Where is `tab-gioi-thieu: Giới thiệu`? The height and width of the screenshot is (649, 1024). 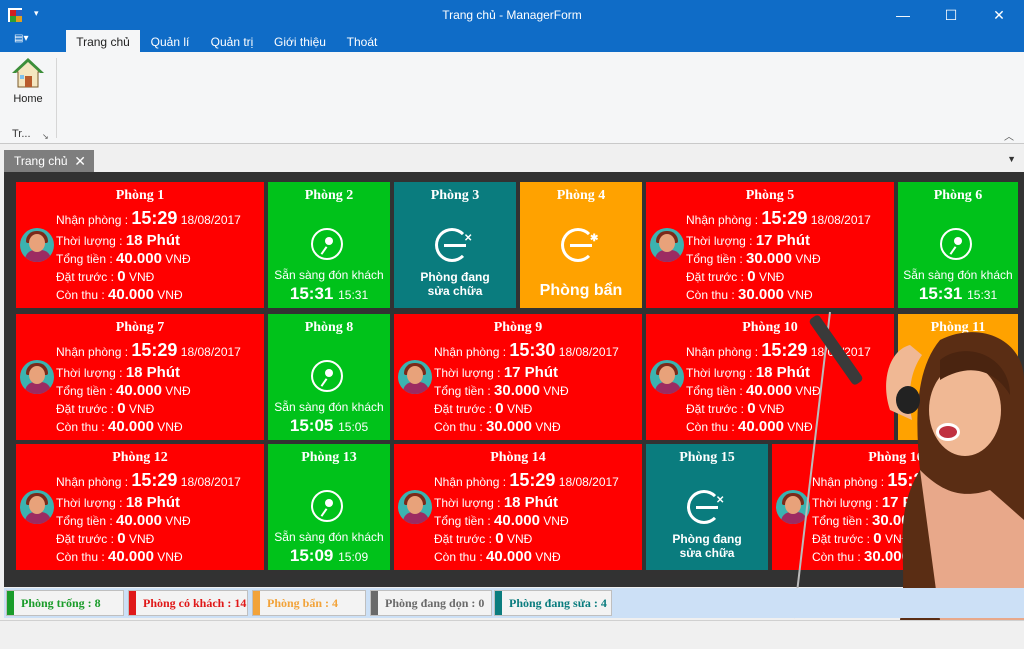 tab-gioi-thieu: Giới thiệu is located at coordinates (300, 41).